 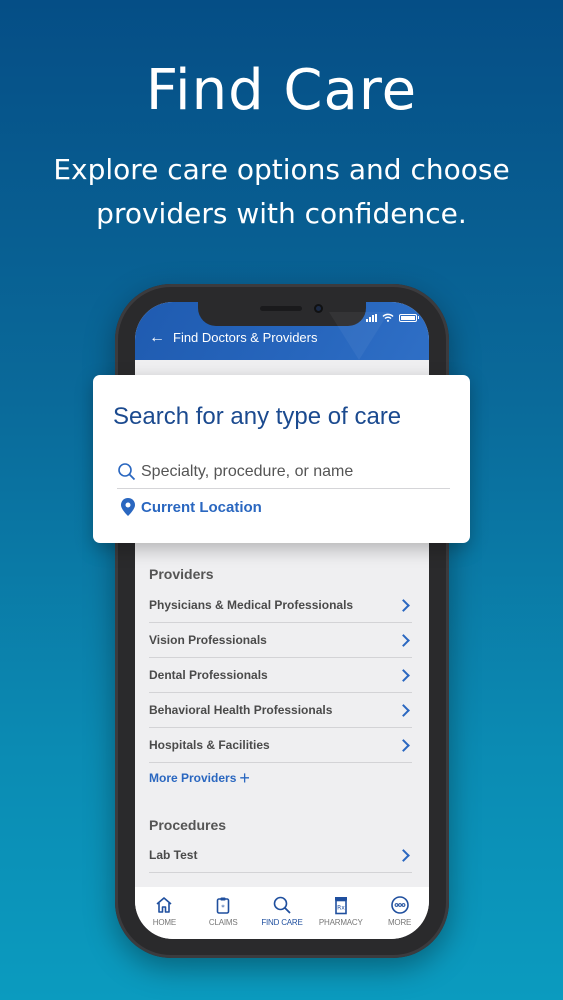 I want to click on list-item: Behavioral Health Professionals, so click(x=280, y=710).